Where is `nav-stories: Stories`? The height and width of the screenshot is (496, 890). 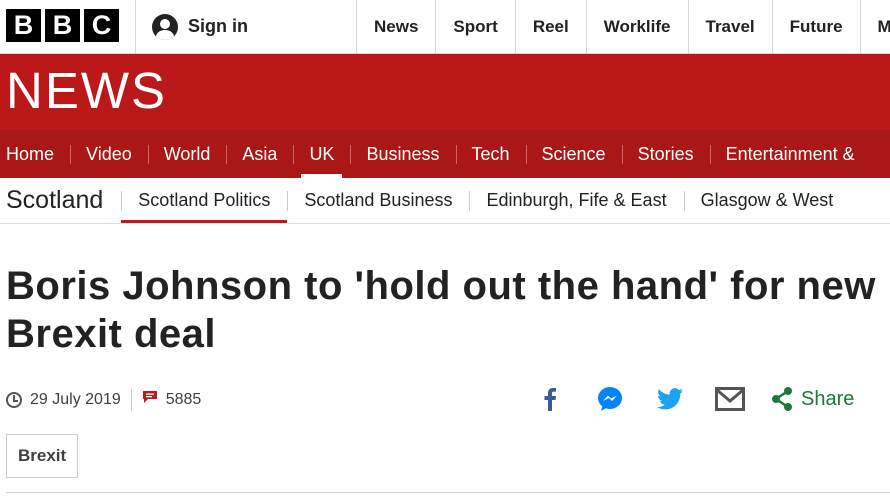 nav-stories: Stories is located at coordinates (665, 154).